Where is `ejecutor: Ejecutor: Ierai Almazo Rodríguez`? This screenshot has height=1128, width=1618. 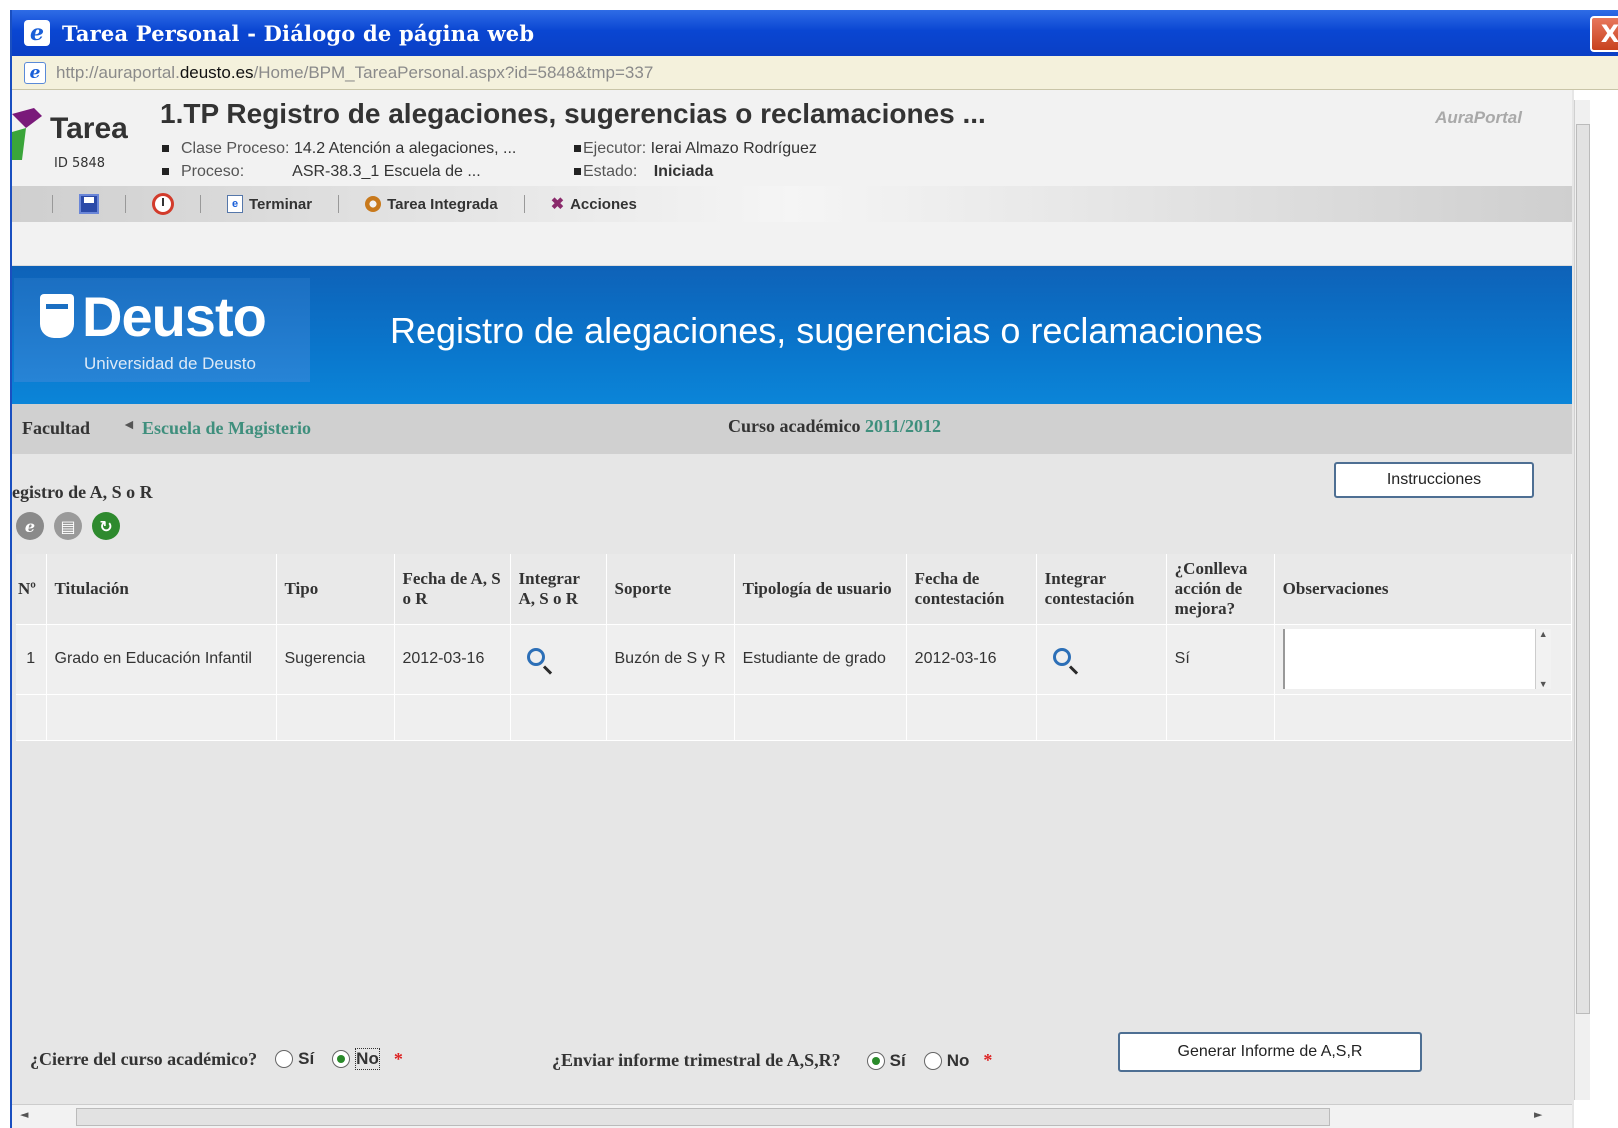 ejecutor: Ejecutor: Ierai Almazo Rodríguez is located at coordinates (695, 149).